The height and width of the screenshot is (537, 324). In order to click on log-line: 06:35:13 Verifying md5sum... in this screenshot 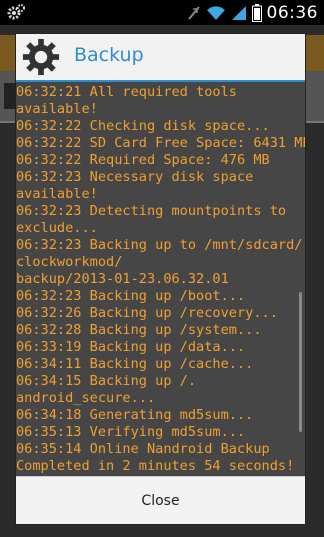, I will do `click(131, 432)`.